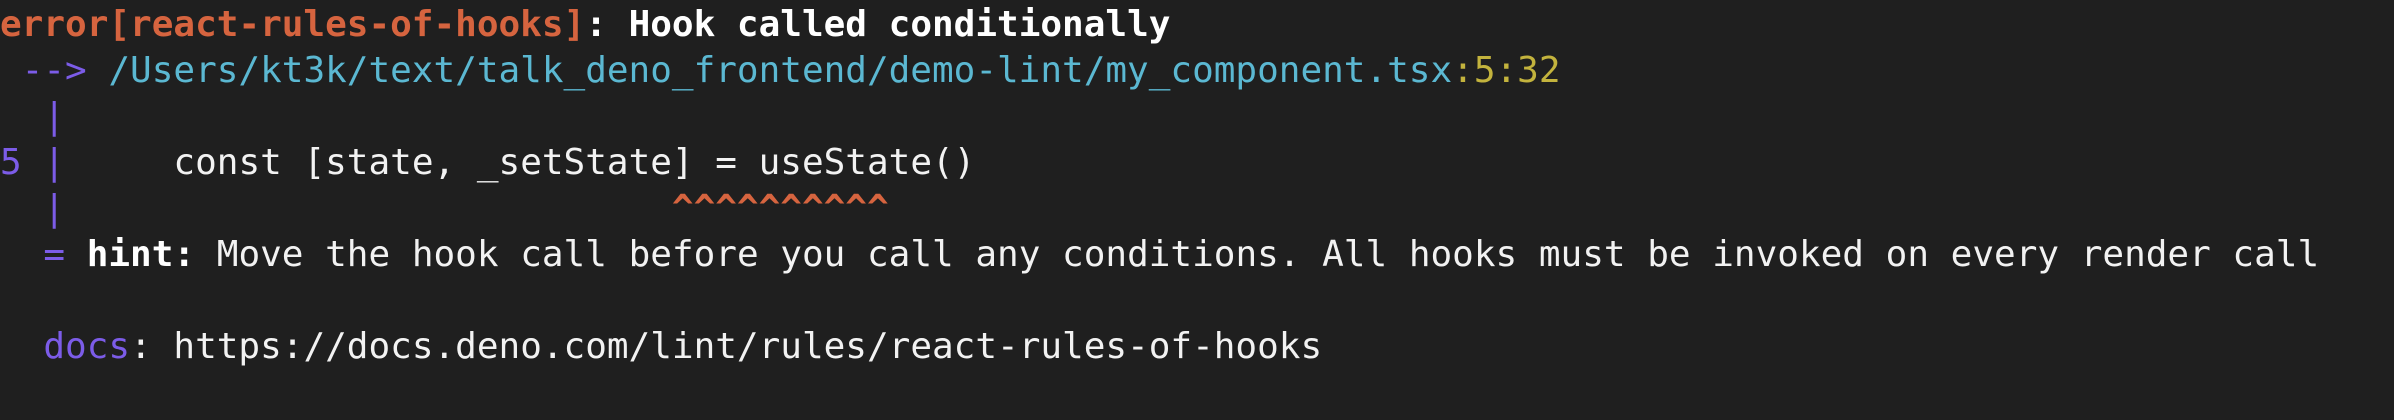 The image size is (2394, 420). I want to click on line-gutter-bar: |, so click(43, 162).